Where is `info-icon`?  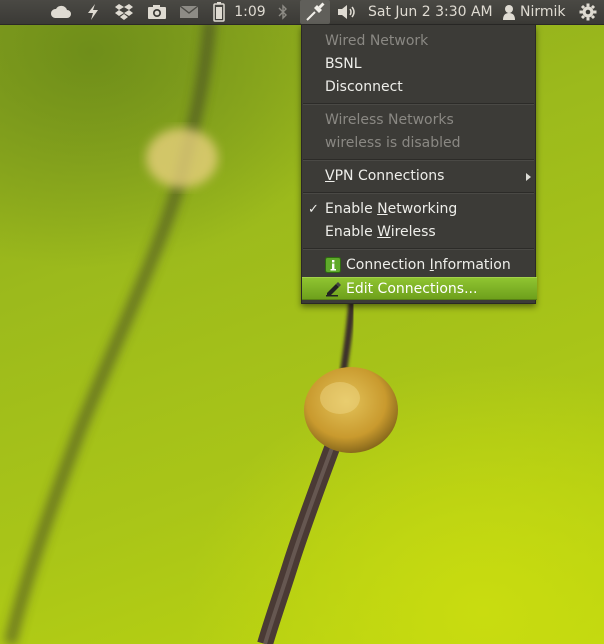 info-icon is located at coordinates (333, 265).